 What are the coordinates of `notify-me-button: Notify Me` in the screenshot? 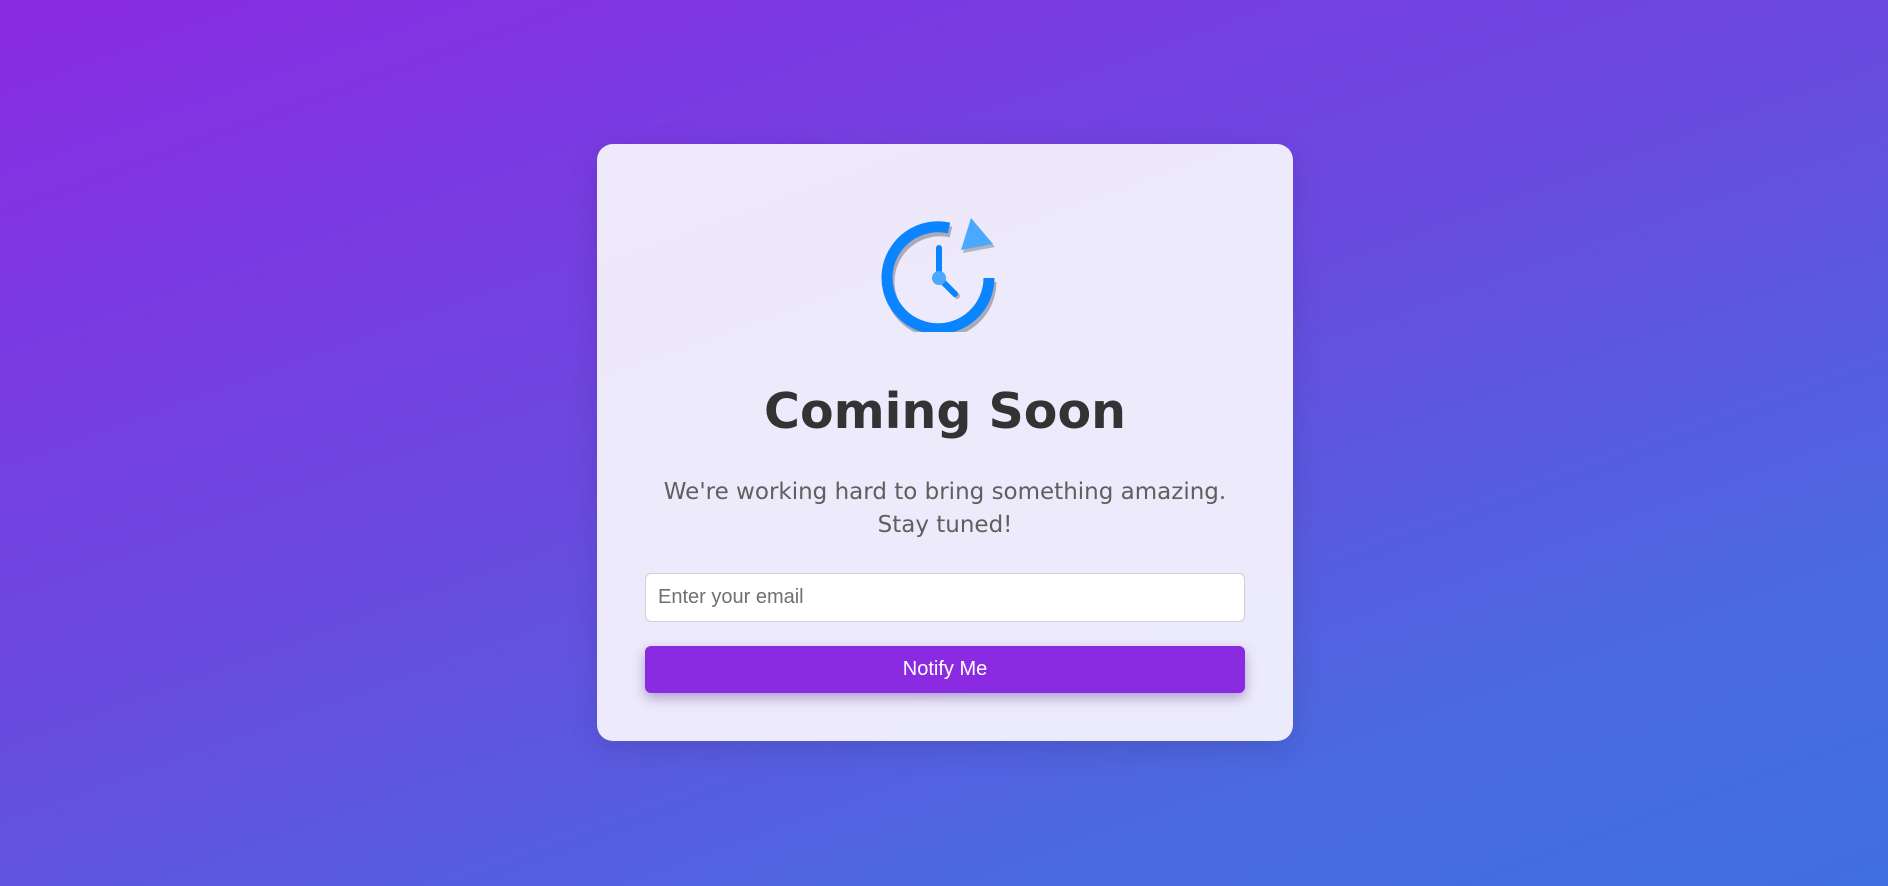 It's located at (945, 669).